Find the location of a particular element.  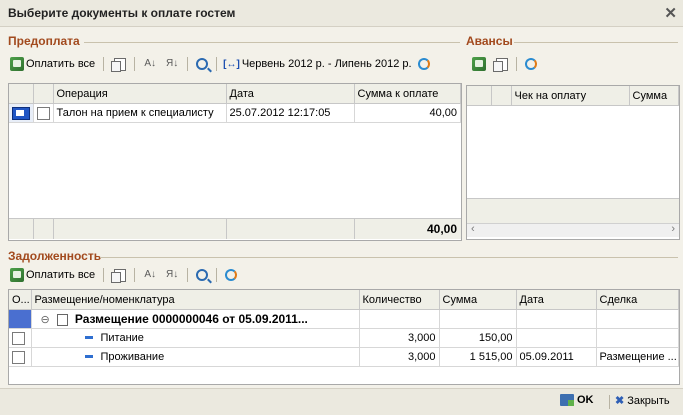

debt-refresh-button is located at coordinates (231, 275).